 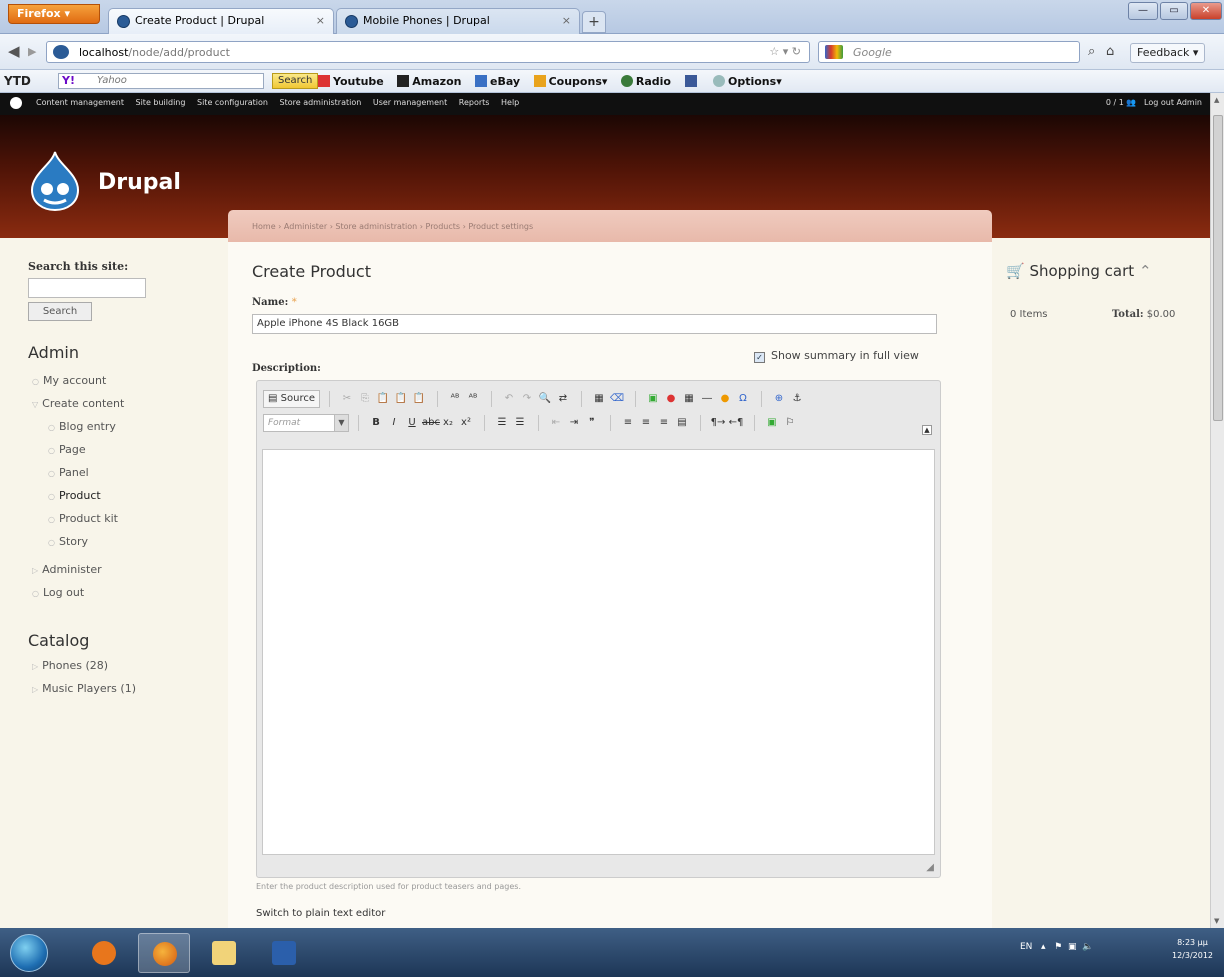 What do you see at coordinates (527, 399) in the screenshot?
I see `redo-icon: ↷` at bounding box center [527, 399].